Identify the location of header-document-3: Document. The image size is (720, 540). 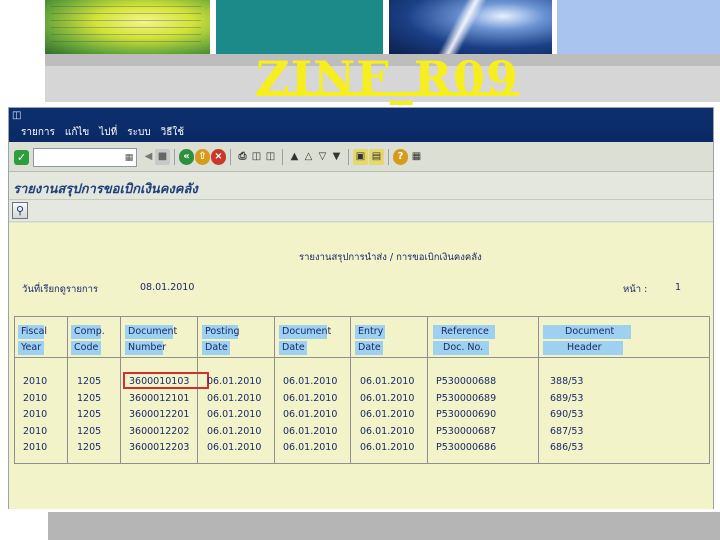
(587, 332).